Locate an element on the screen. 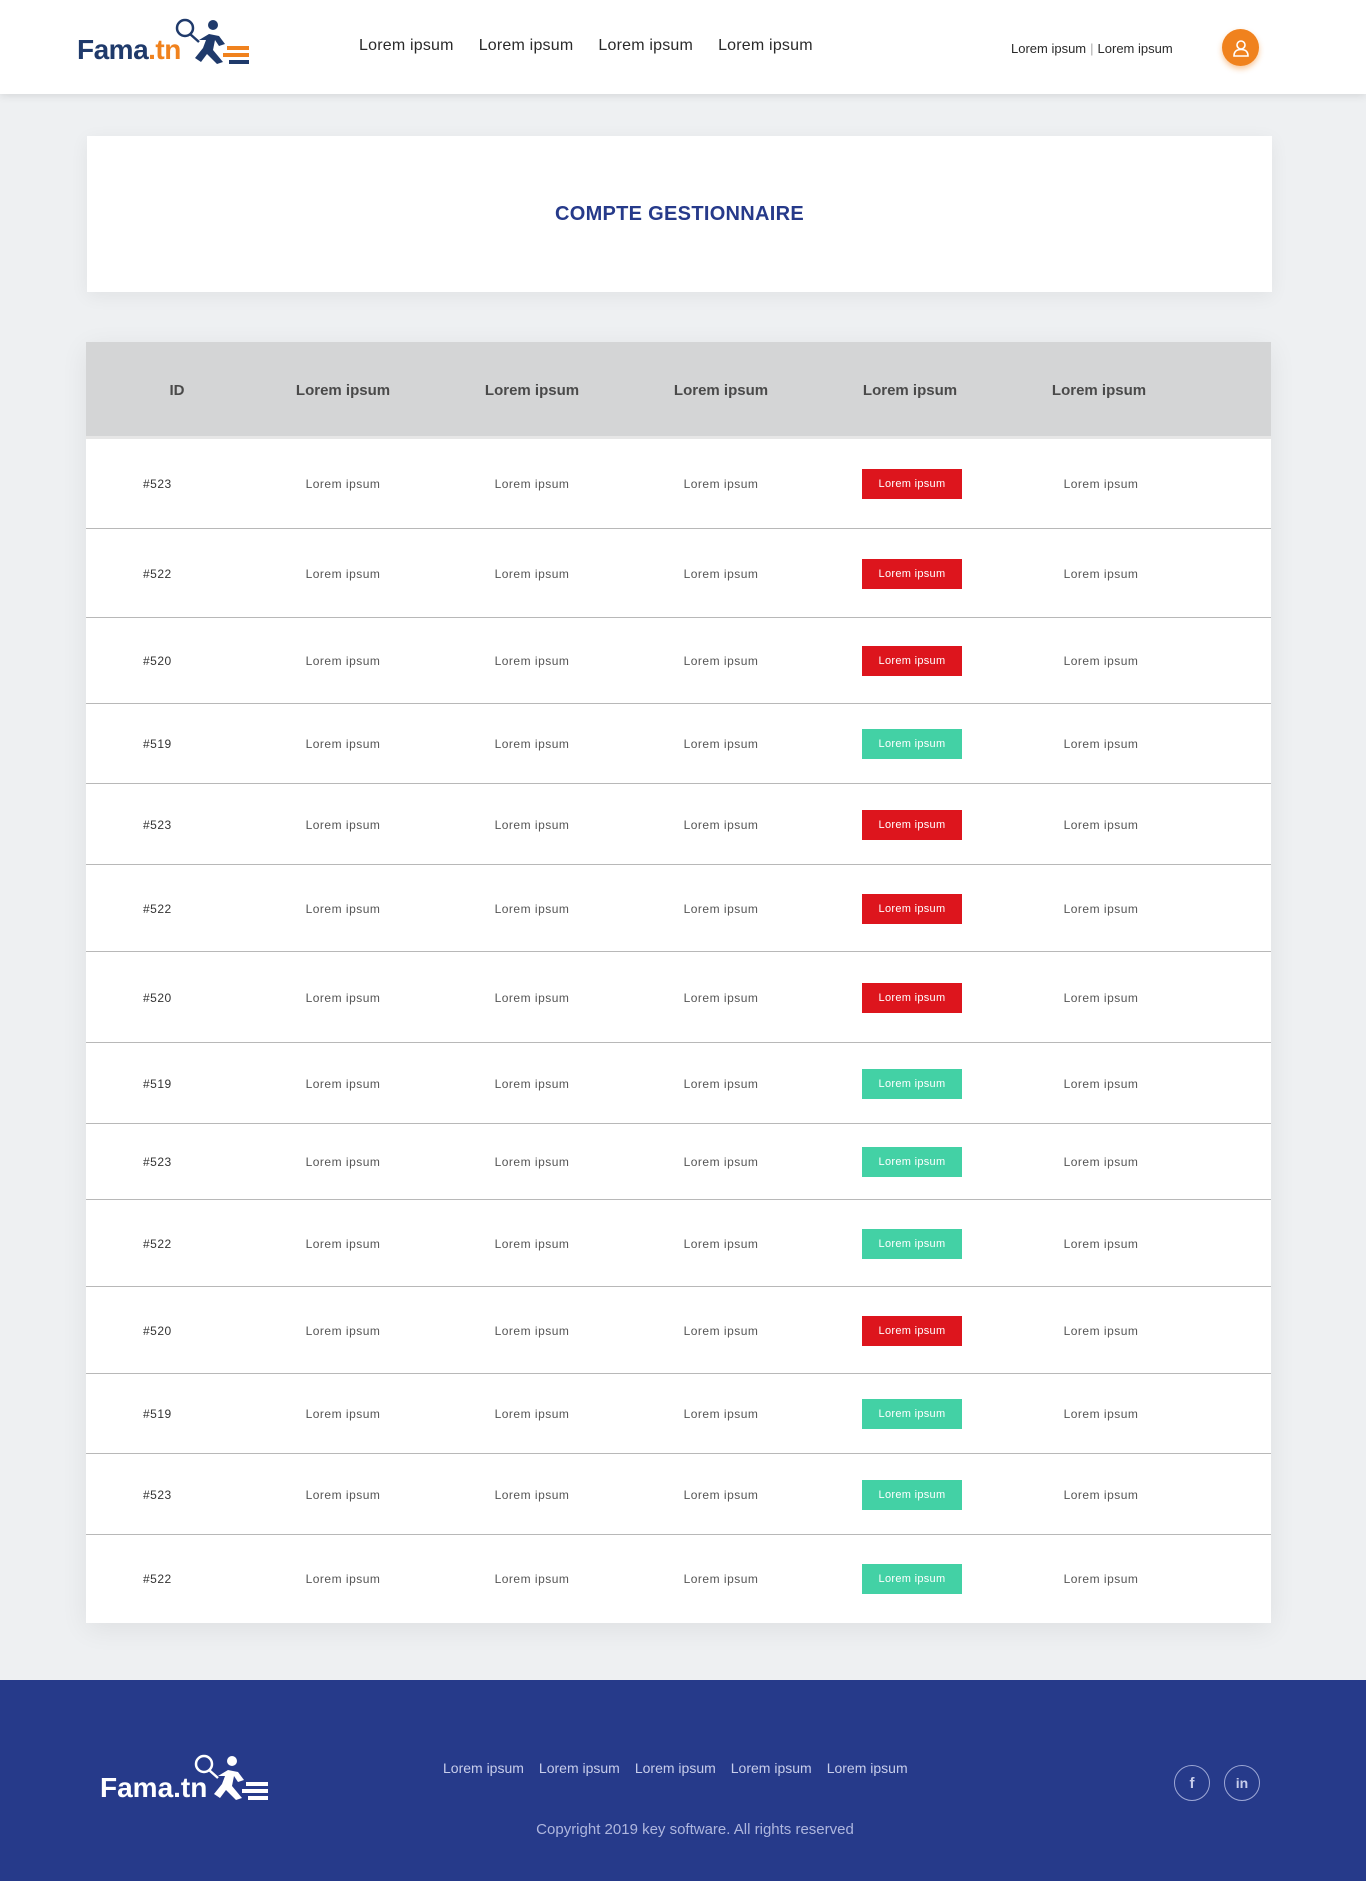 The image size is (1366, 1881). user-avatar-button is located at coordinates (1240, 47).